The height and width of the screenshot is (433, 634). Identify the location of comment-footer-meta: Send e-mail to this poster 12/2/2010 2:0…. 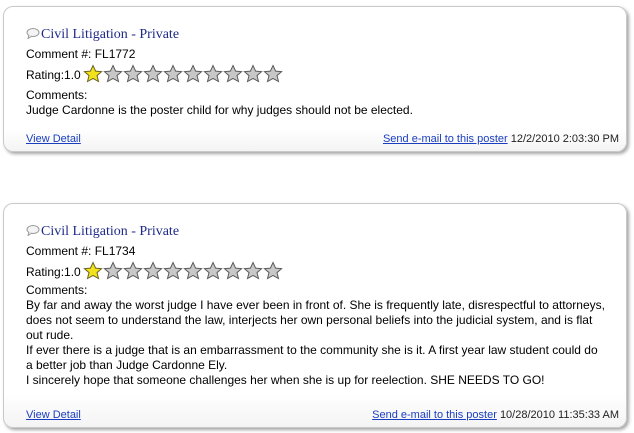
(501, 139).